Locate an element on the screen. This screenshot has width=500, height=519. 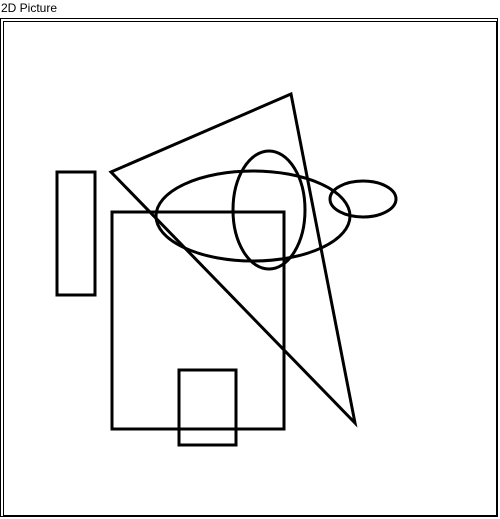
small-rectangle is located at coordinates (207, 407).